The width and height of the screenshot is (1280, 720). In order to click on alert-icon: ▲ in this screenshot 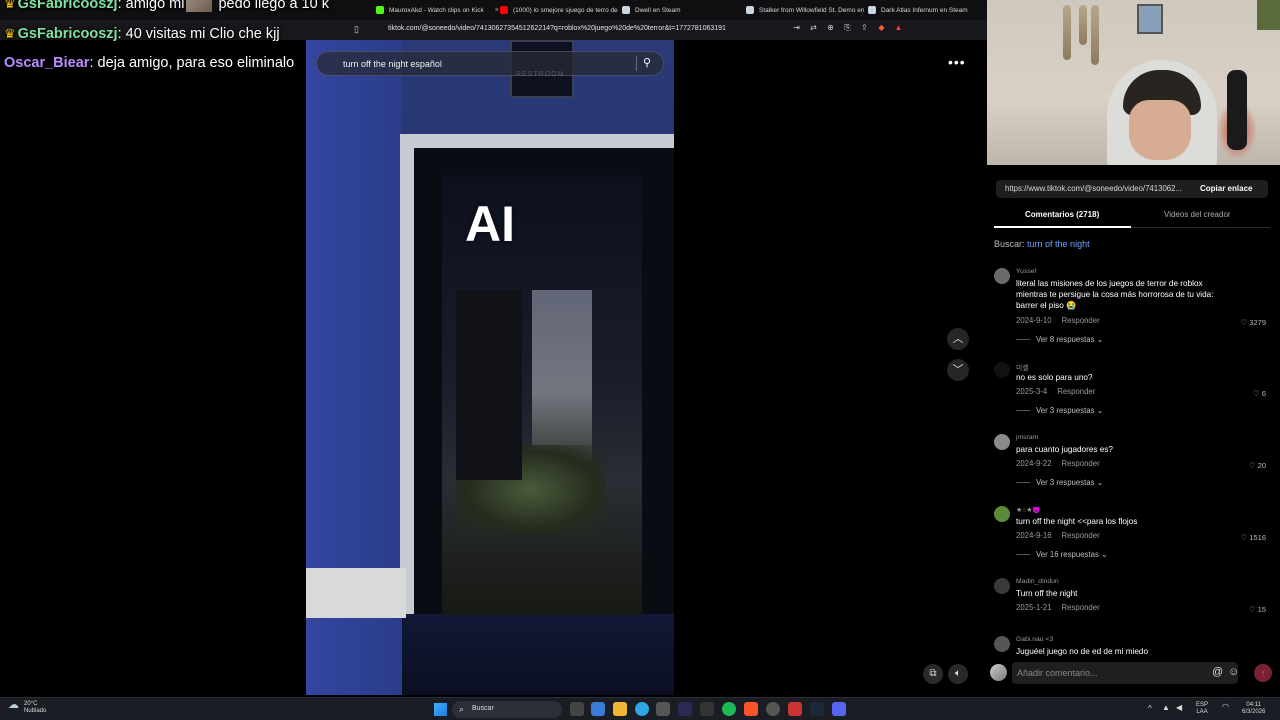, I will do `click(898, 28)`.